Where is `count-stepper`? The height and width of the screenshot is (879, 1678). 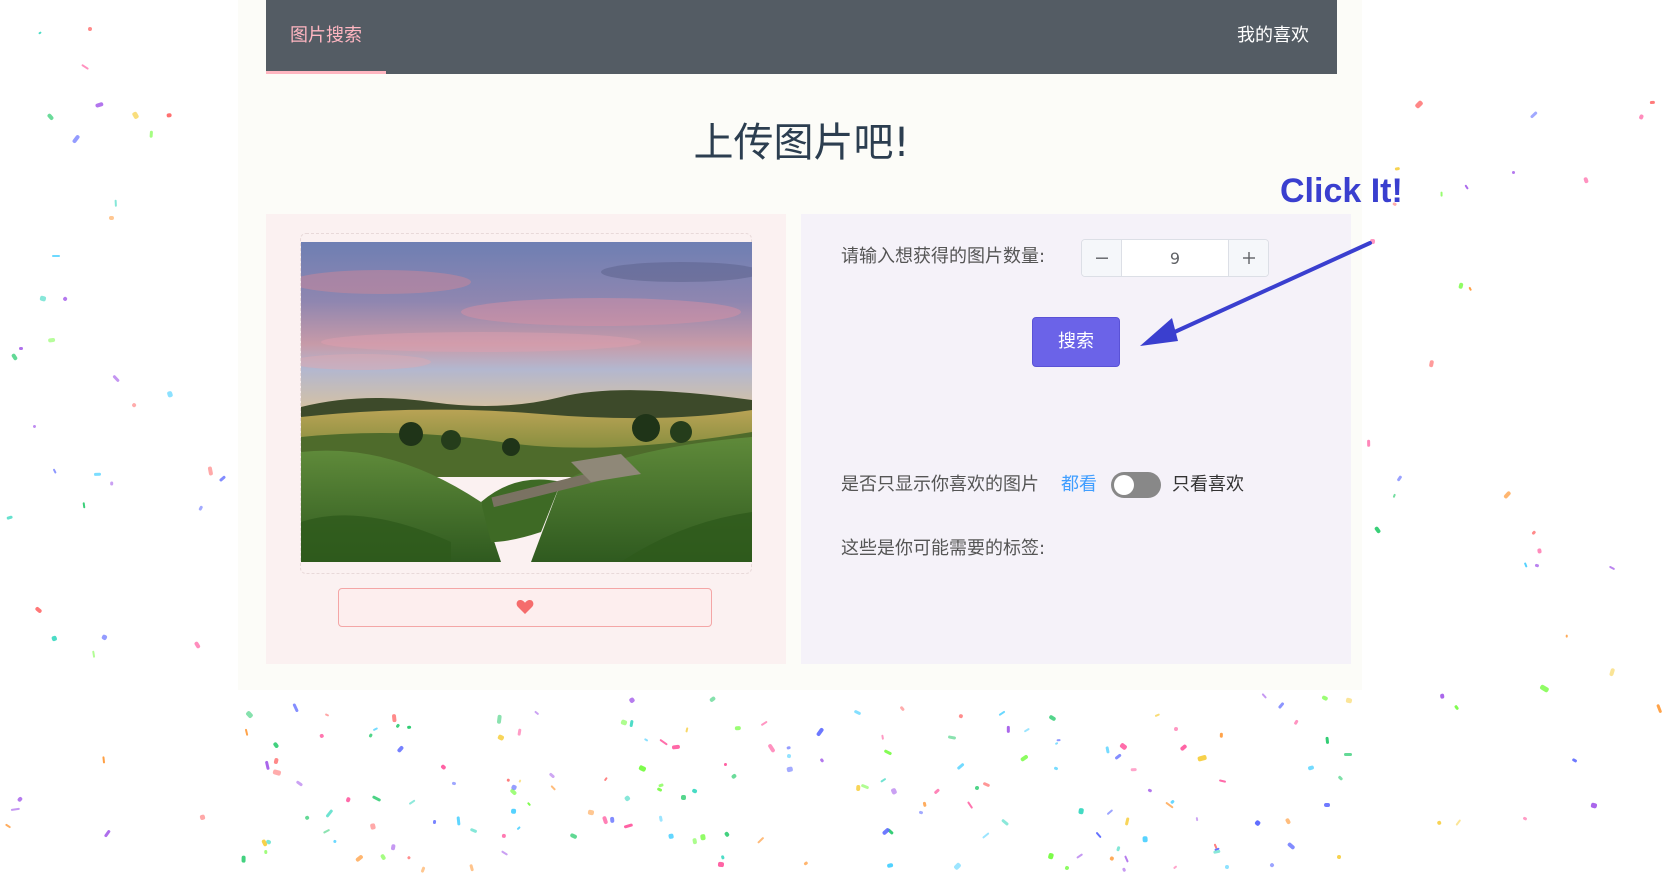
count-stepper is located at coordinates (1175, 258).